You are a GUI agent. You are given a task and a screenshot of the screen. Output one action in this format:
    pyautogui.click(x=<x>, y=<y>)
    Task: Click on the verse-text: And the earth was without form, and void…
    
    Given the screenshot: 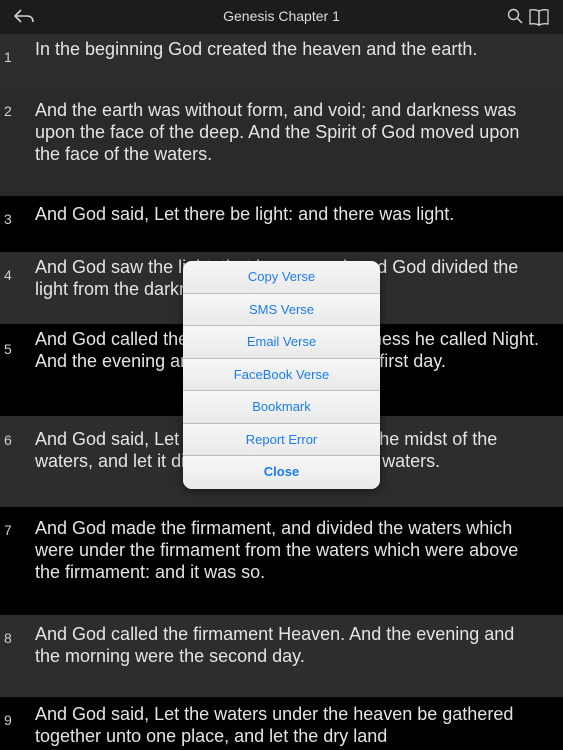 What is the action you would take?
    pyautogui.click(x=277, y=132)
    